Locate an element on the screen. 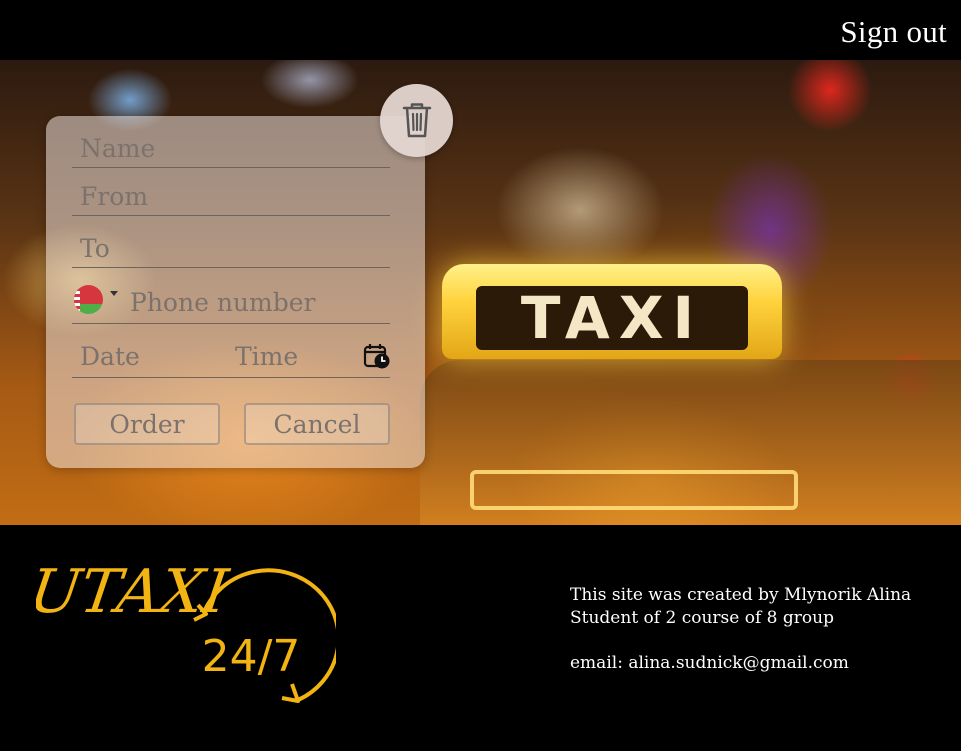  clear-form-button is located at coordinates (416, 120).